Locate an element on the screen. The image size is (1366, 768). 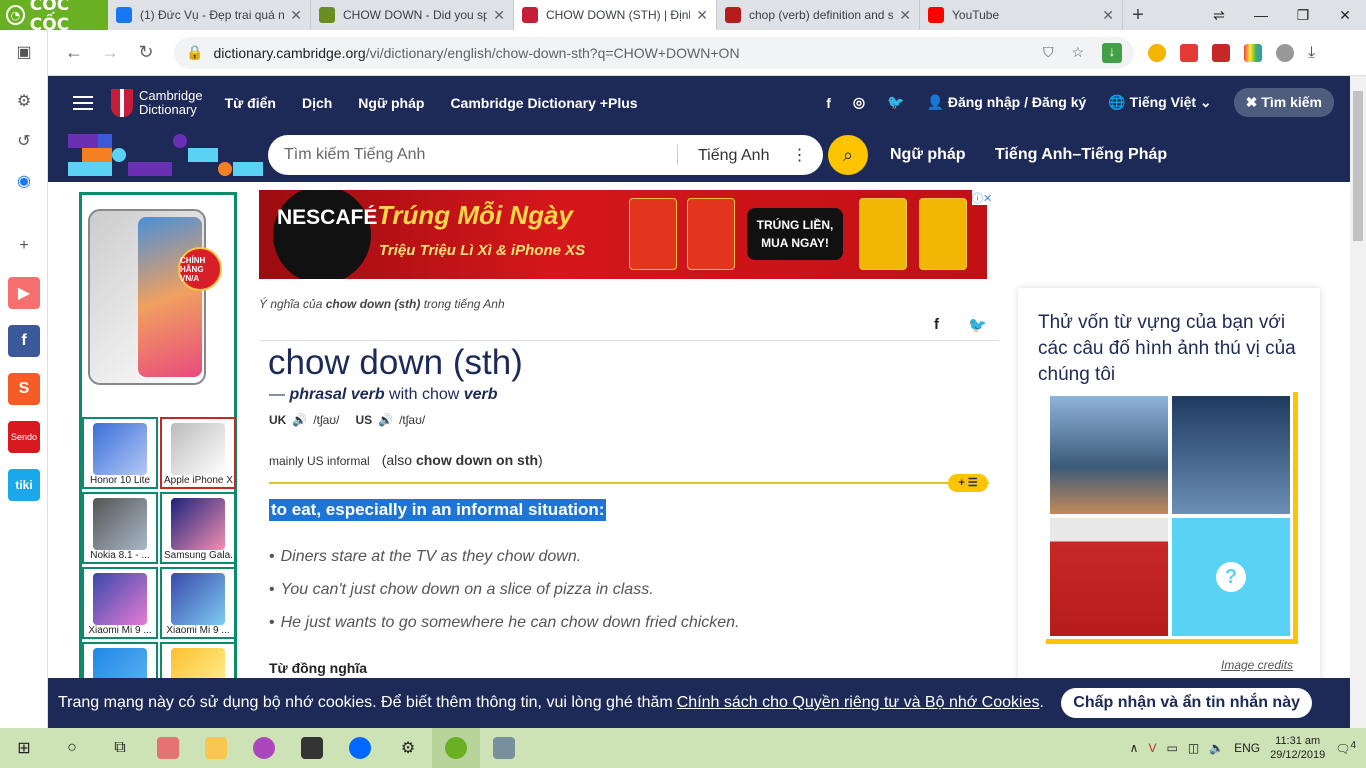
extension-chrome-icon is located at coordinates (1157, 52).